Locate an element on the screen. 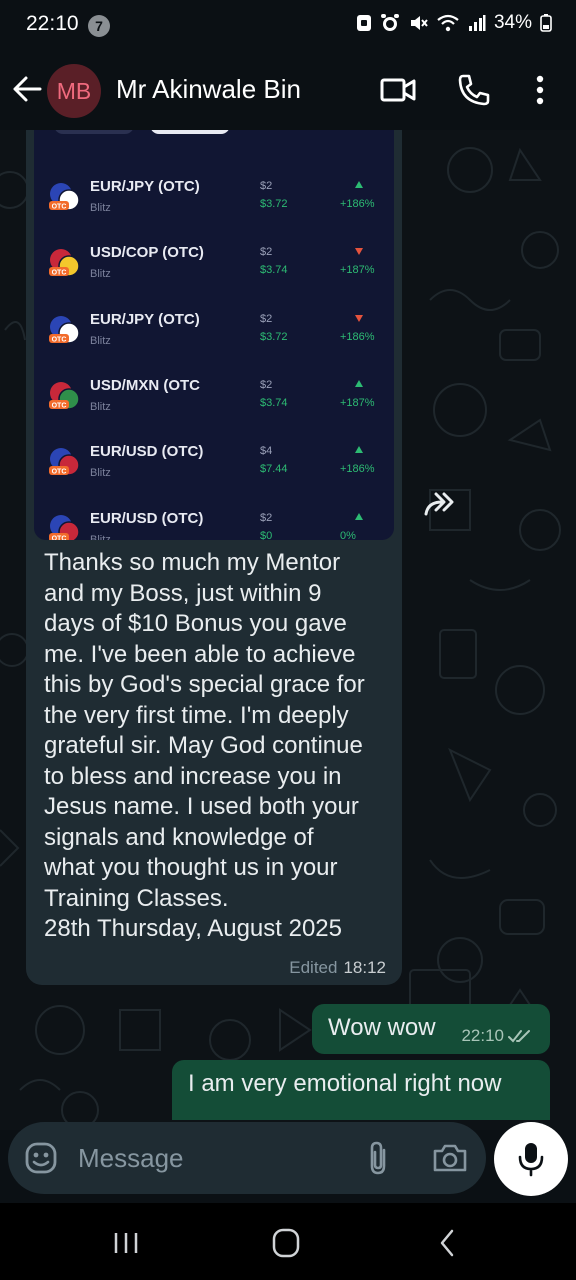  sent-message-text: Wow wow is located at coordinates (382, 1027).